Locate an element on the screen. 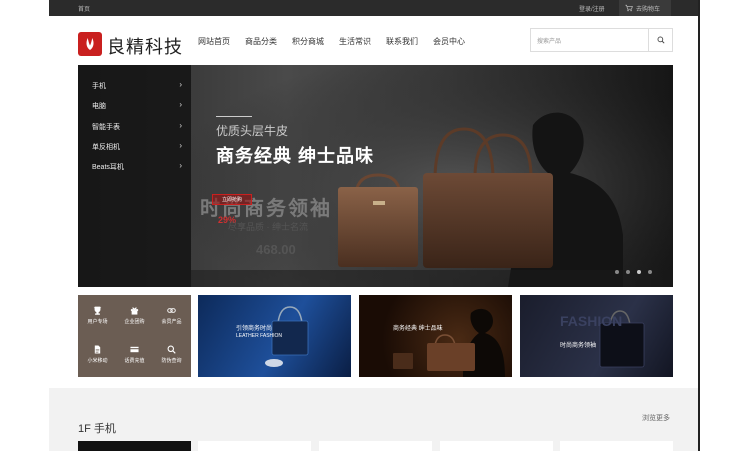 The image size is (750, 451). service-recharge: 话费充值 is located at coordinates (134, 354).